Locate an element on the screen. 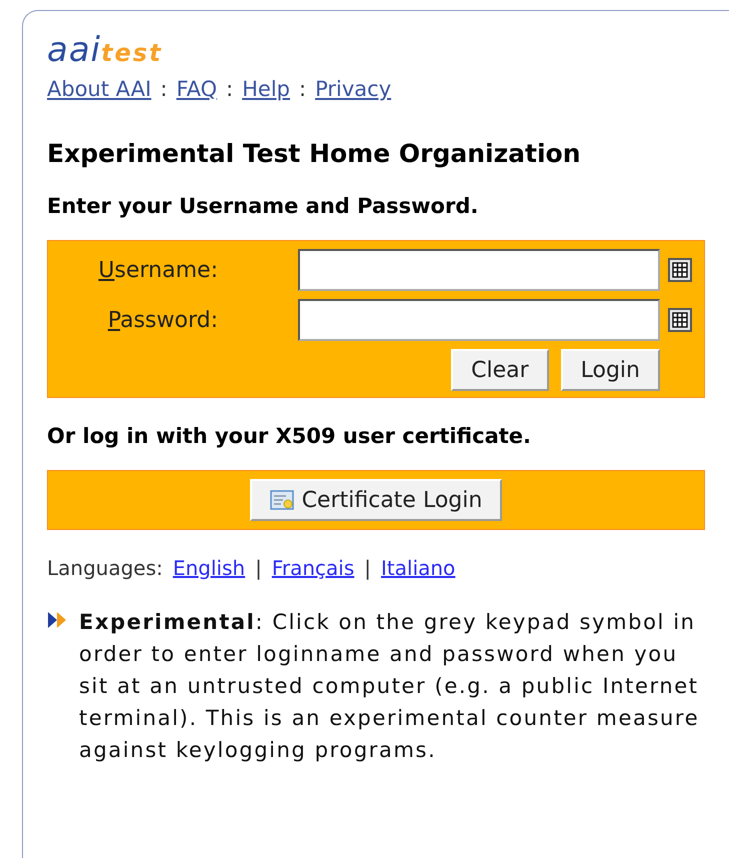  nav-link: FAQ is located at coordinates (197, 89).